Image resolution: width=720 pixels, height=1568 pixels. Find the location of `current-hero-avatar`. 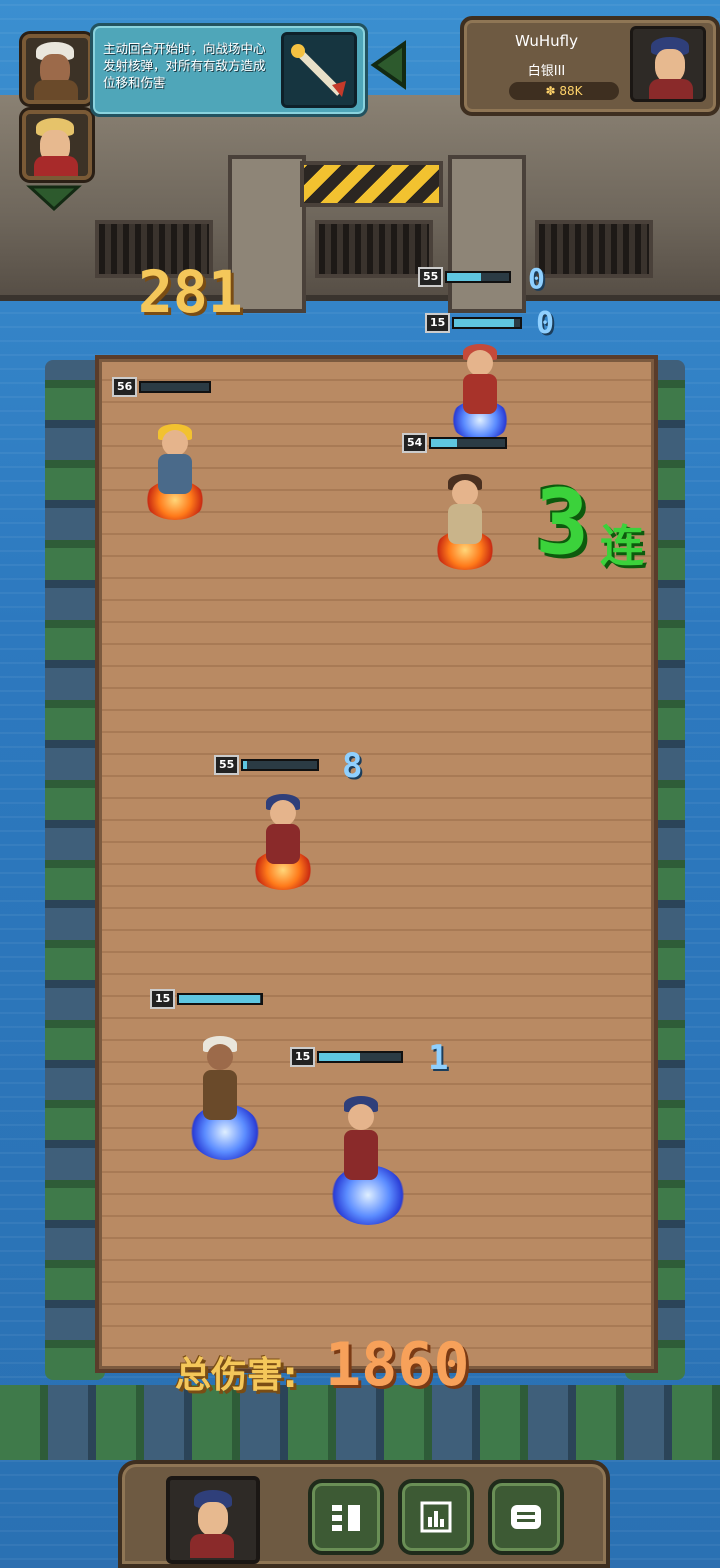

current-hero-avatar is located at coordinates (213, 1520).